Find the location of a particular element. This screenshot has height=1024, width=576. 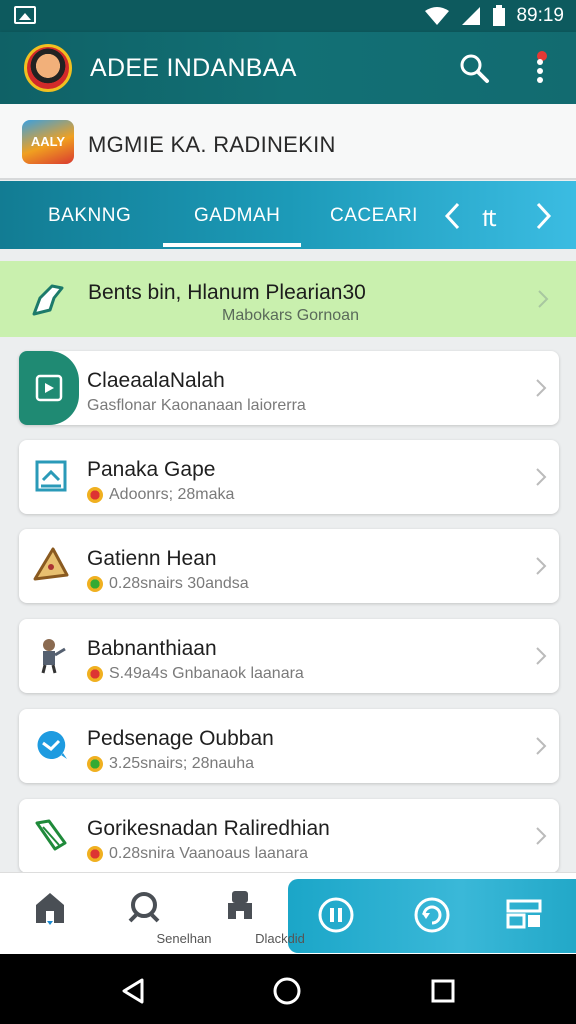

list-item: Pedsenage Oubban 3.25snairs; 28nauha is located at coordinates (289, 746).